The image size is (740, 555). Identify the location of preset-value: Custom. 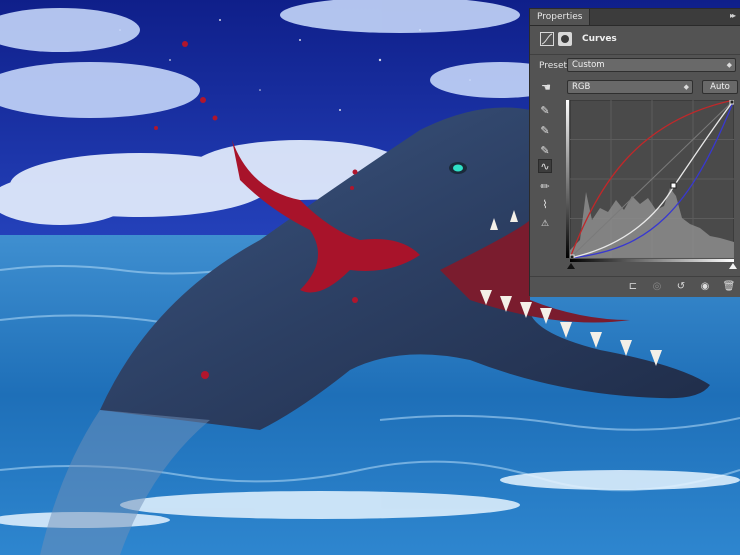
(588, 65).